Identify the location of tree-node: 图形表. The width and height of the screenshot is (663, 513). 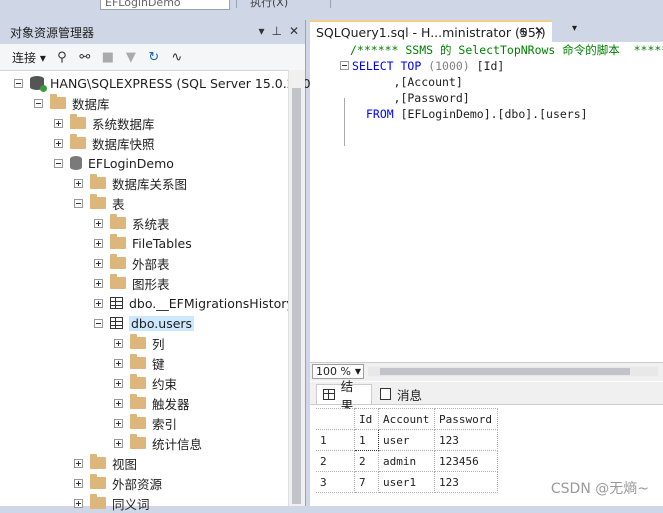
(132, 283).